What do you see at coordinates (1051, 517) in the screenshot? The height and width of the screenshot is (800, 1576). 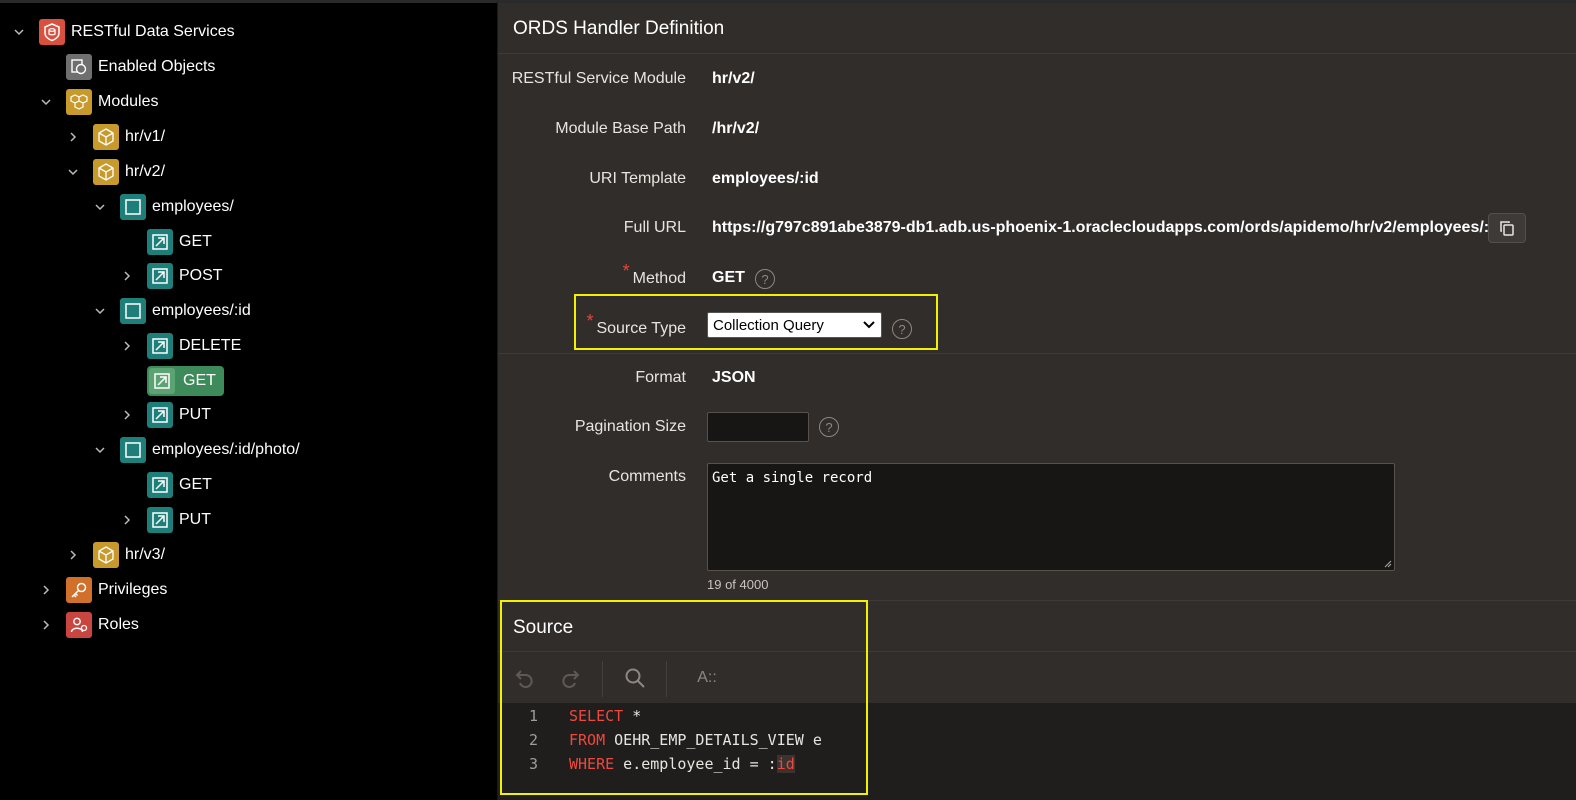 I see `comments-textarea: Get a single record` at bounding box center [1051, 517].